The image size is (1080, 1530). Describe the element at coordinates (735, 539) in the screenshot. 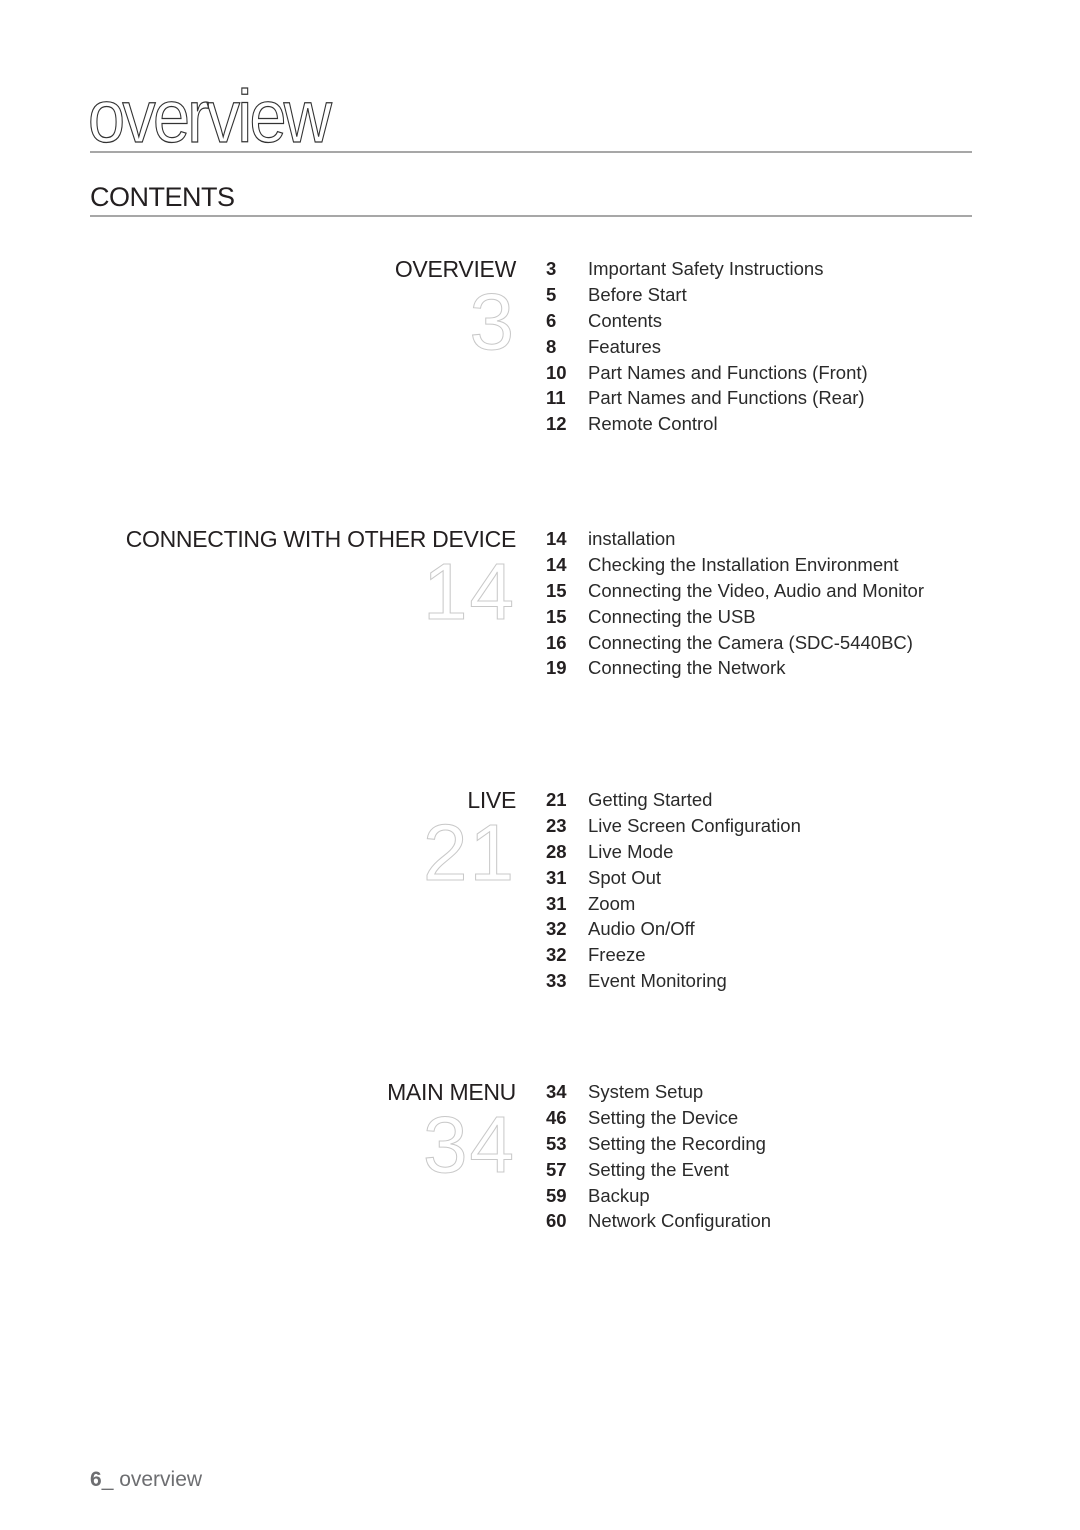

I see `toc-entry: 14 installation` at that location.